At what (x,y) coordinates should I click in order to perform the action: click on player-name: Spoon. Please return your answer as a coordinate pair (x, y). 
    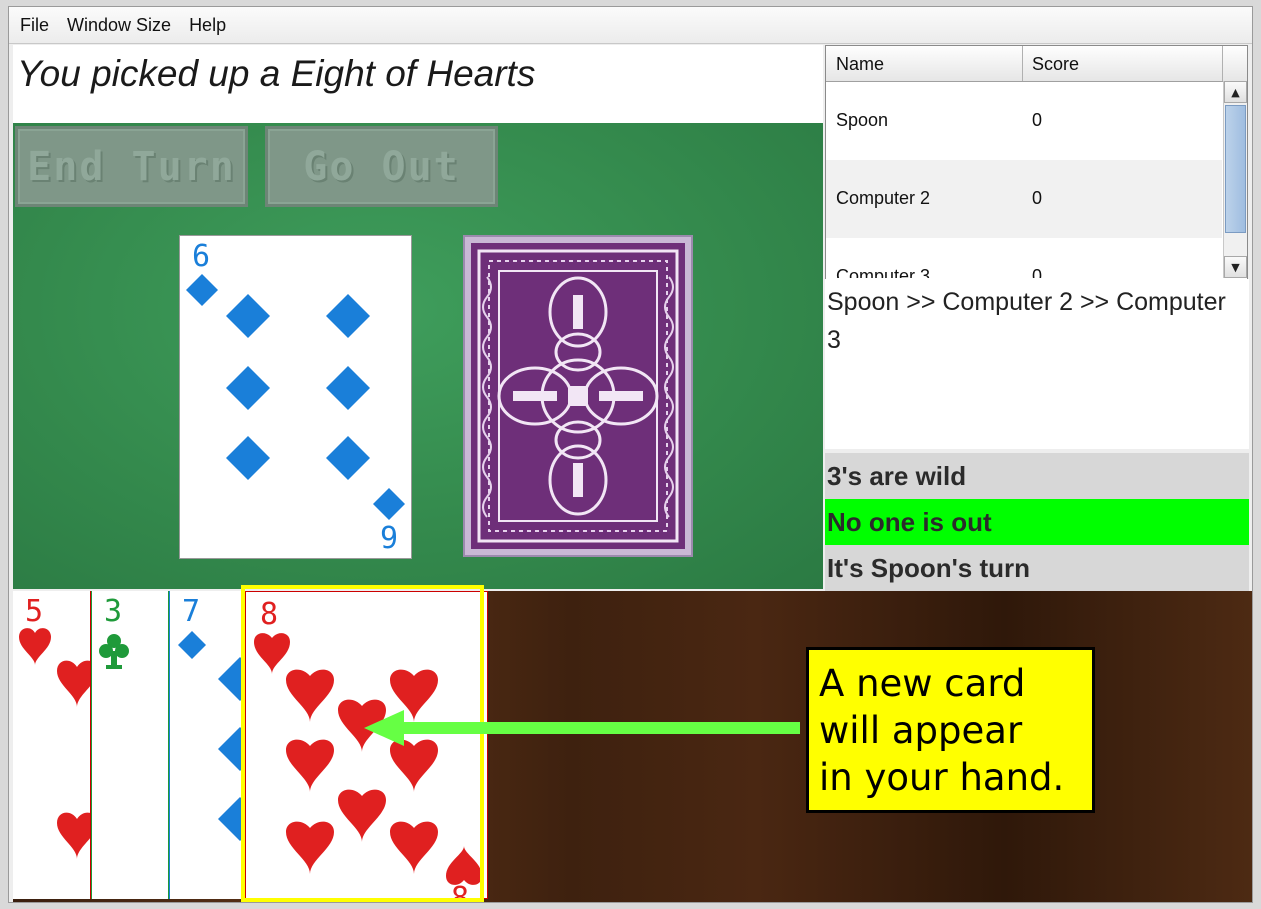
    Looking at the image, I should click on (862, 120).